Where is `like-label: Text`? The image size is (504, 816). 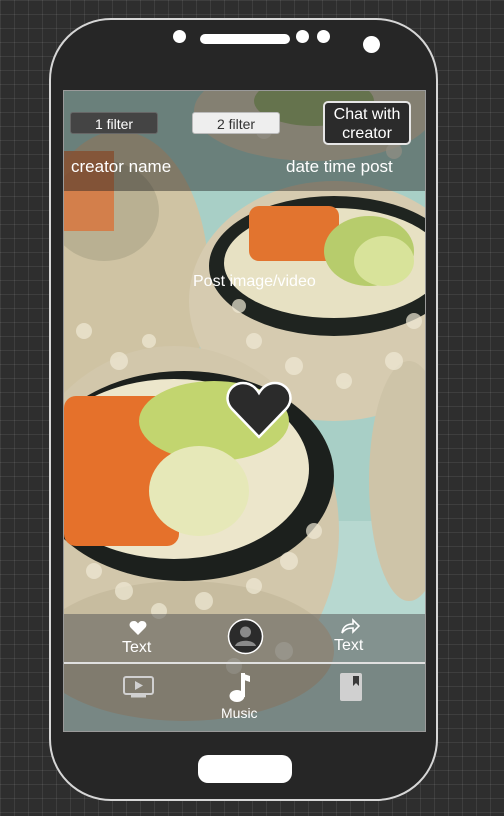
like-label: Text is located at coordinates (137, 647).